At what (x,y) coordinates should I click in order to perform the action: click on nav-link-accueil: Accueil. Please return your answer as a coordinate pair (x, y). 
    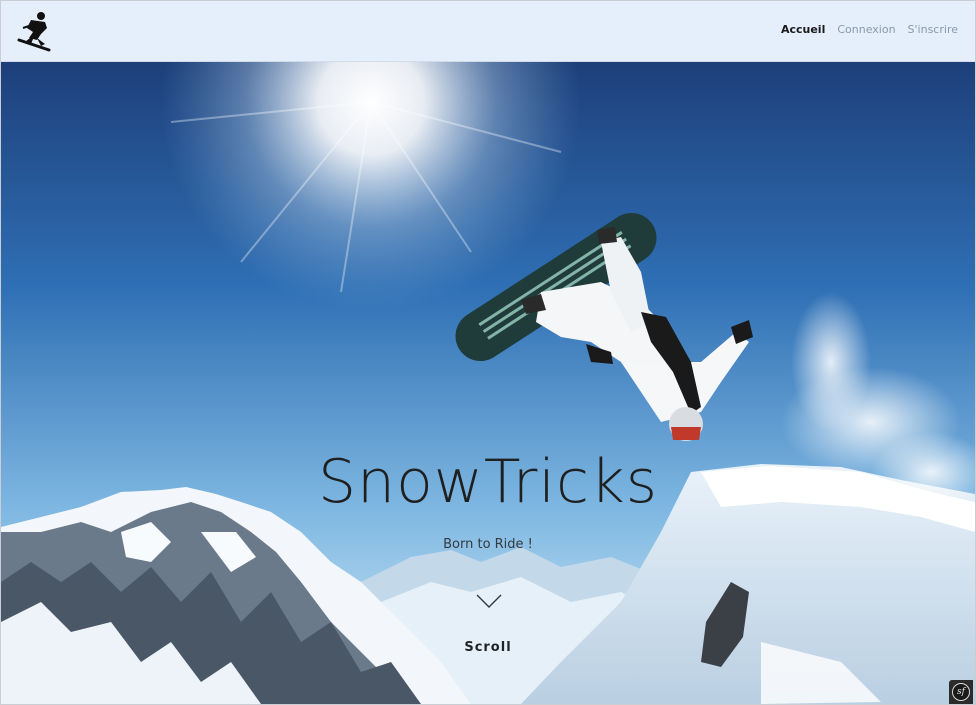
    Looking at the image, I should click on (803, 29).